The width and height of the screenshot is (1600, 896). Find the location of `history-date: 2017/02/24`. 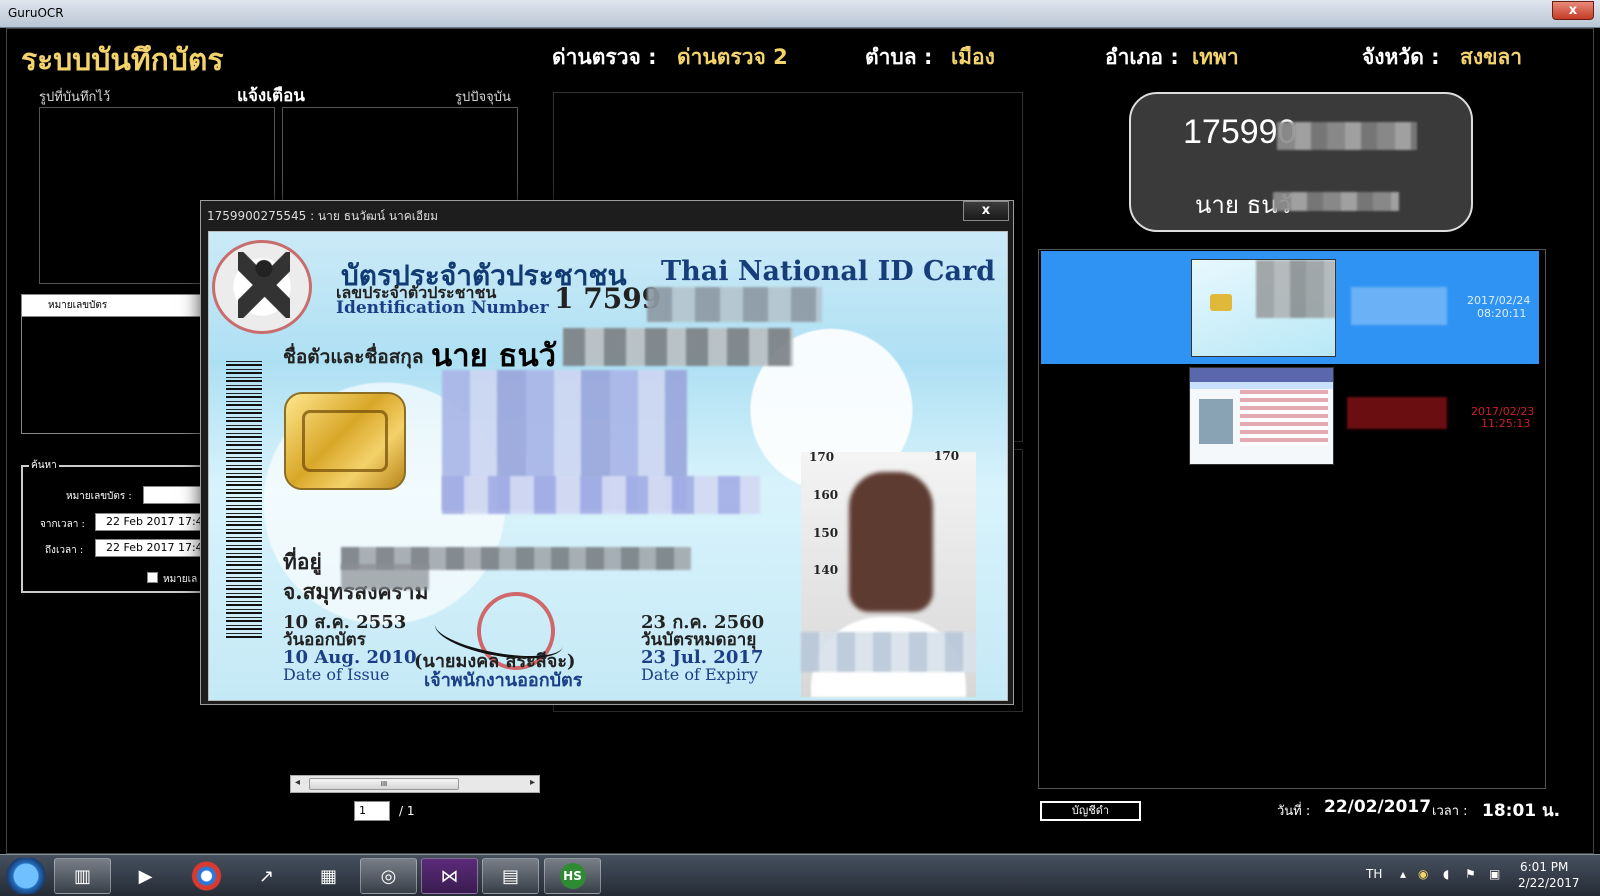

history-date: 2017/02/24 is located at coordinates (1499, 300).